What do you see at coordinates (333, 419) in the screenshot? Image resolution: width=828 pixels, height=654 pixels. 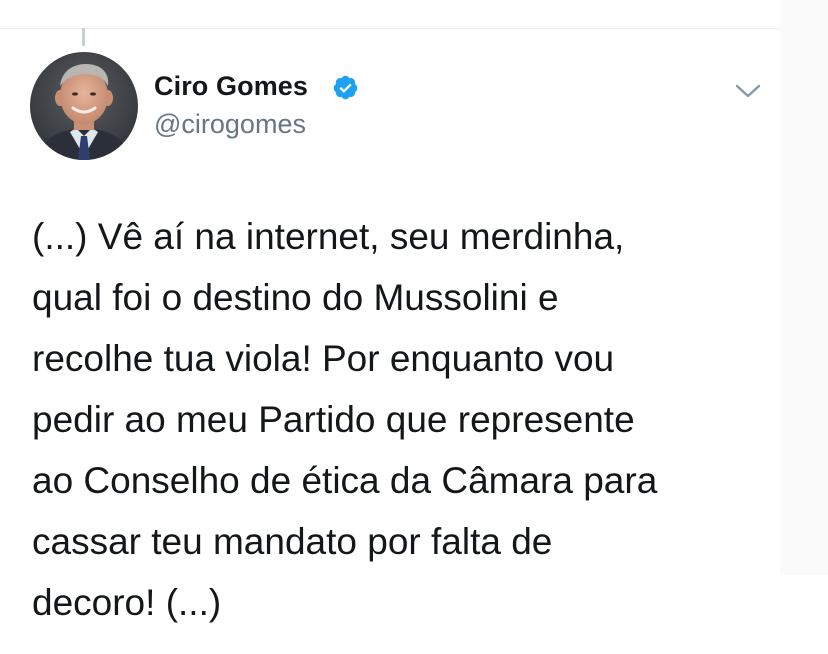 I see `tweet-text-line: pedir ao meu Partido que represente` at bounding box center [333, 419].